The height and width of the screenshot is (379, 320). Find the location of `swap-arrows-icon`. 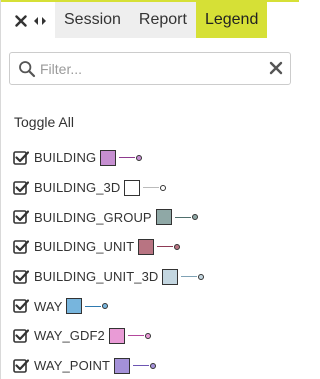

swap-arrows-icon is located at coordinates (40, 21).